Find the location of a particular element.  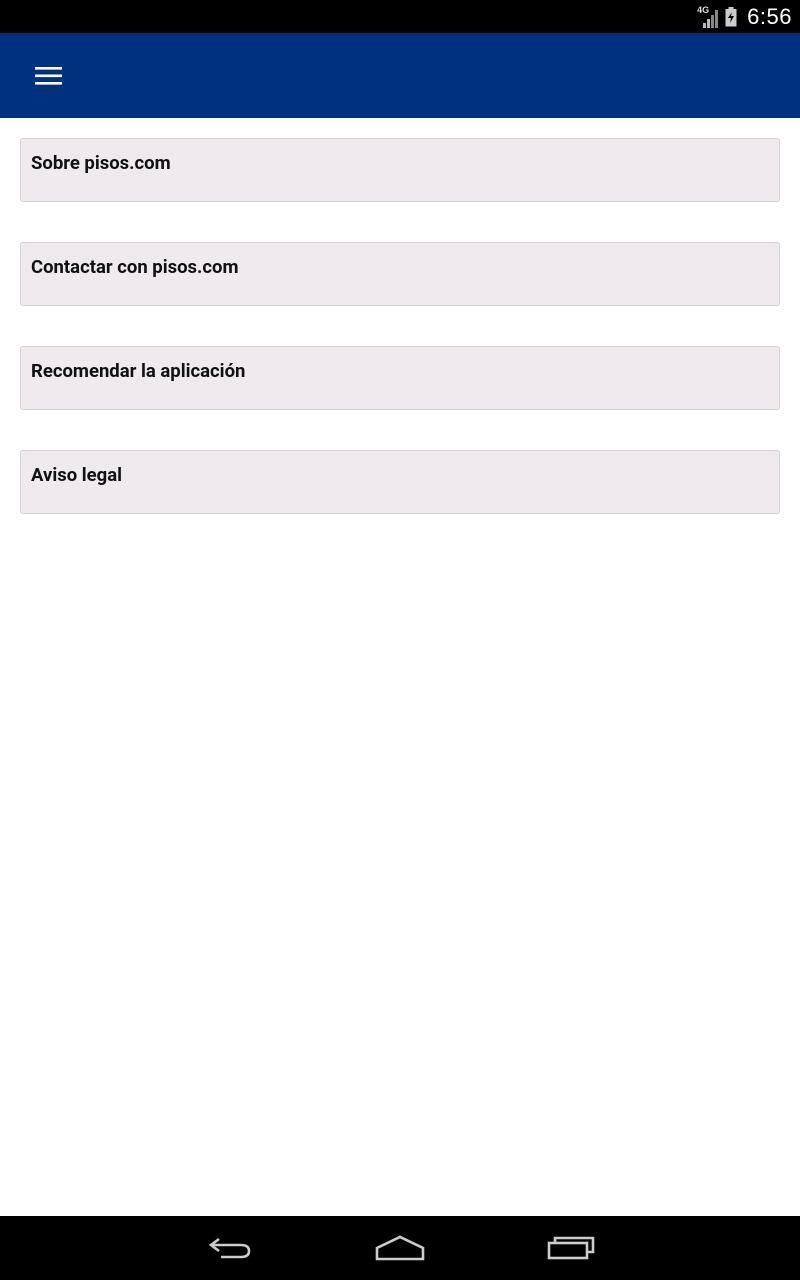

menu-item-label: Contactar con pisos.com is located at coordinates (135, 267).